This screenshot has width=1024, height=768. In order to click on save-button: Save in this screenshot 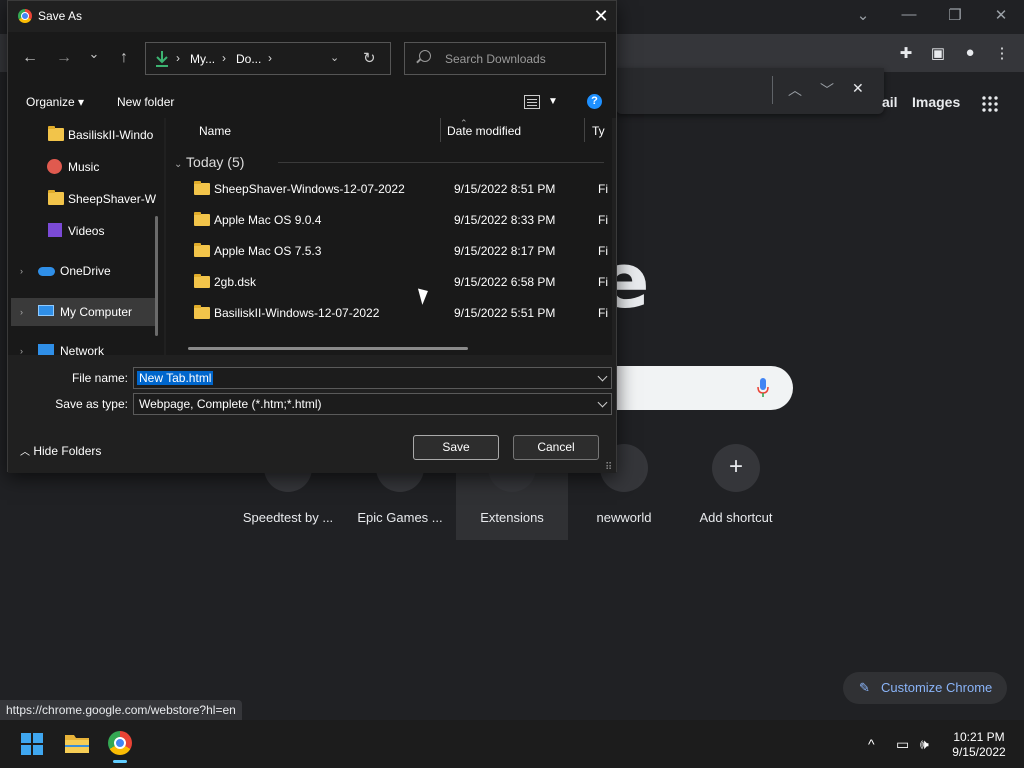, I will do `click(456, 447)`.